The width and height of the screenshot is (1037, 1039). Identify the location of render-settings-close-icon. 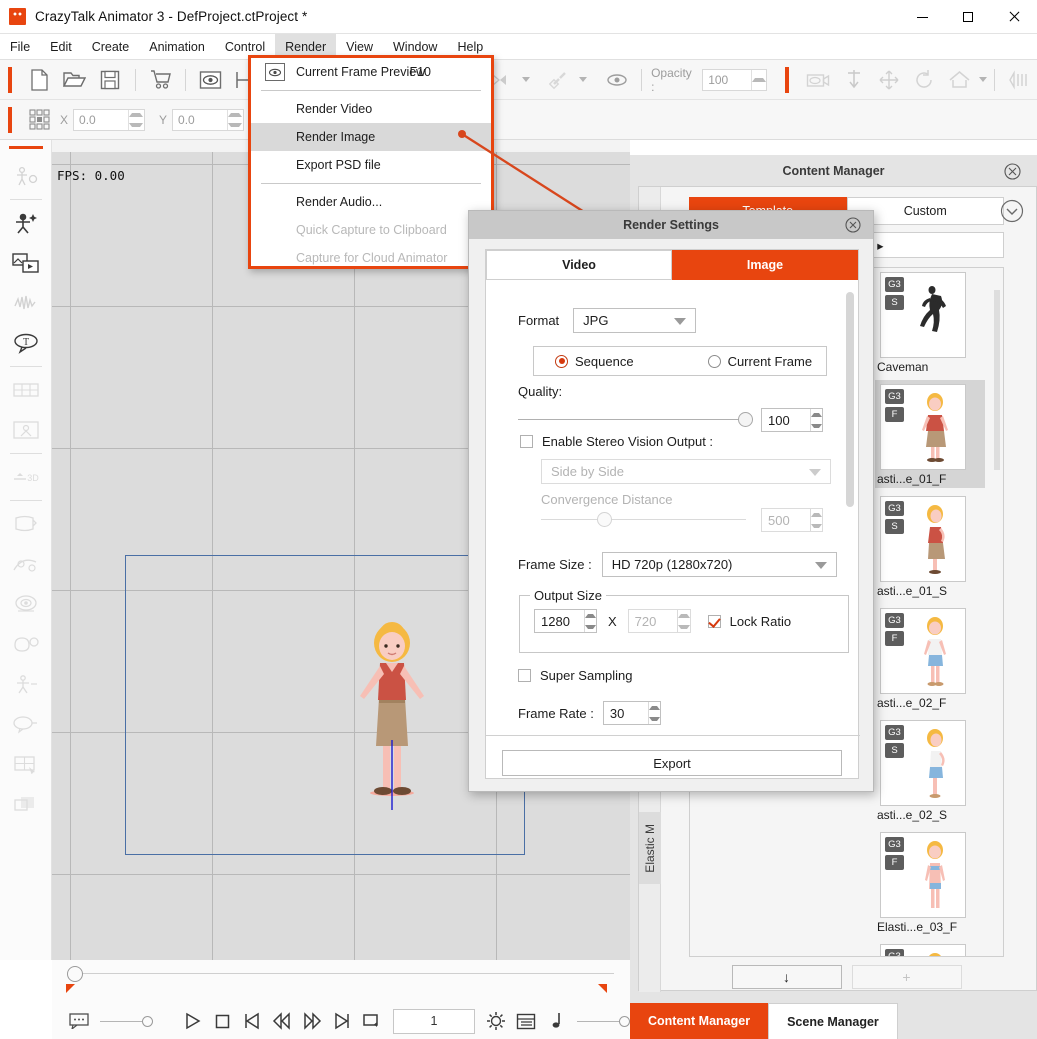
(853, 226).